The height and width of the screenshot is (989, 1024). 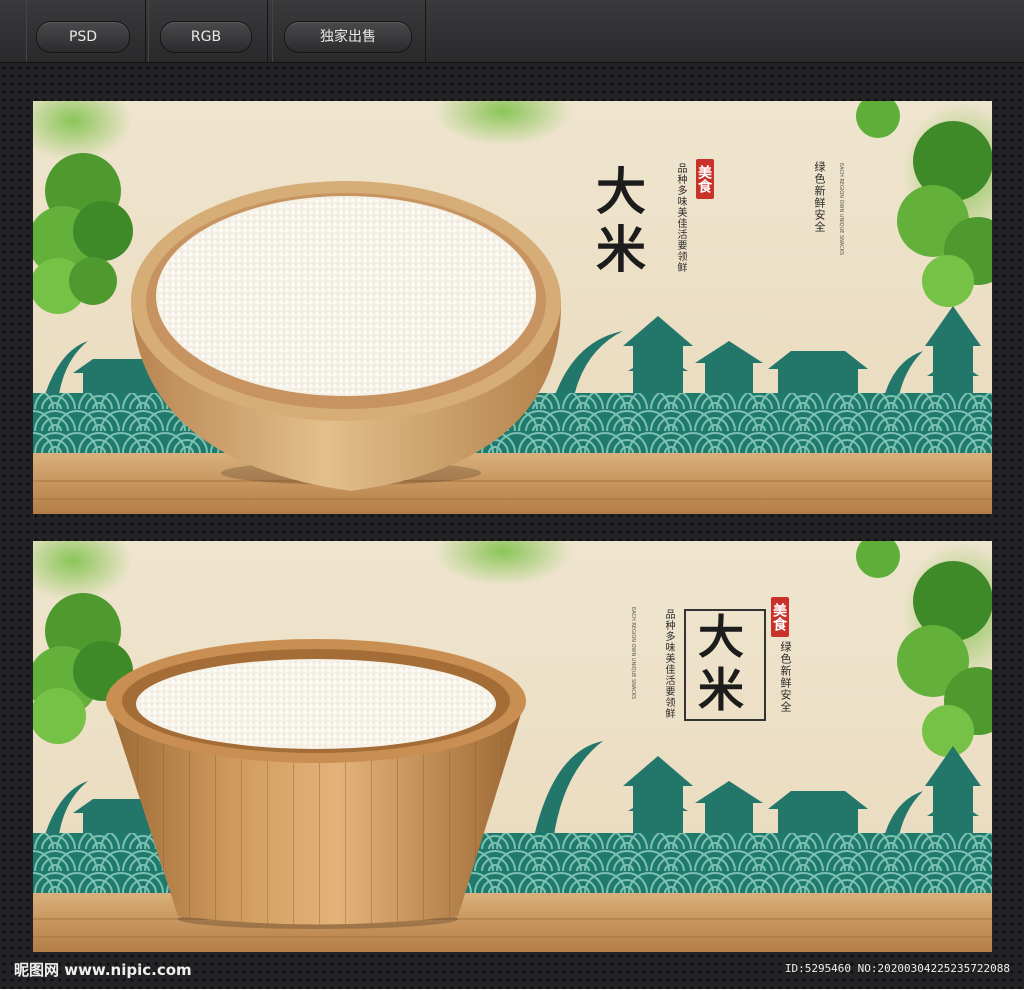 I want to click on left-tree-illustration, so click(x=83, y=233).